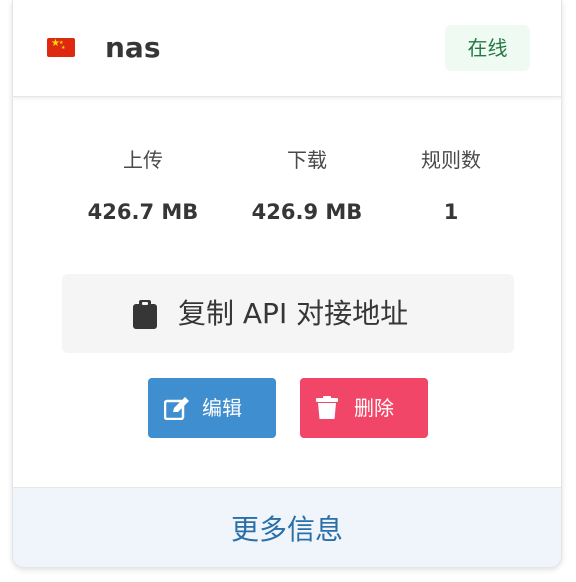 Image resolution: width=576 pixels, height=582 pixels. Describe the element at coordinates (307, 160) in the screenshot. I see `stat-download-label: 下载` at that location.